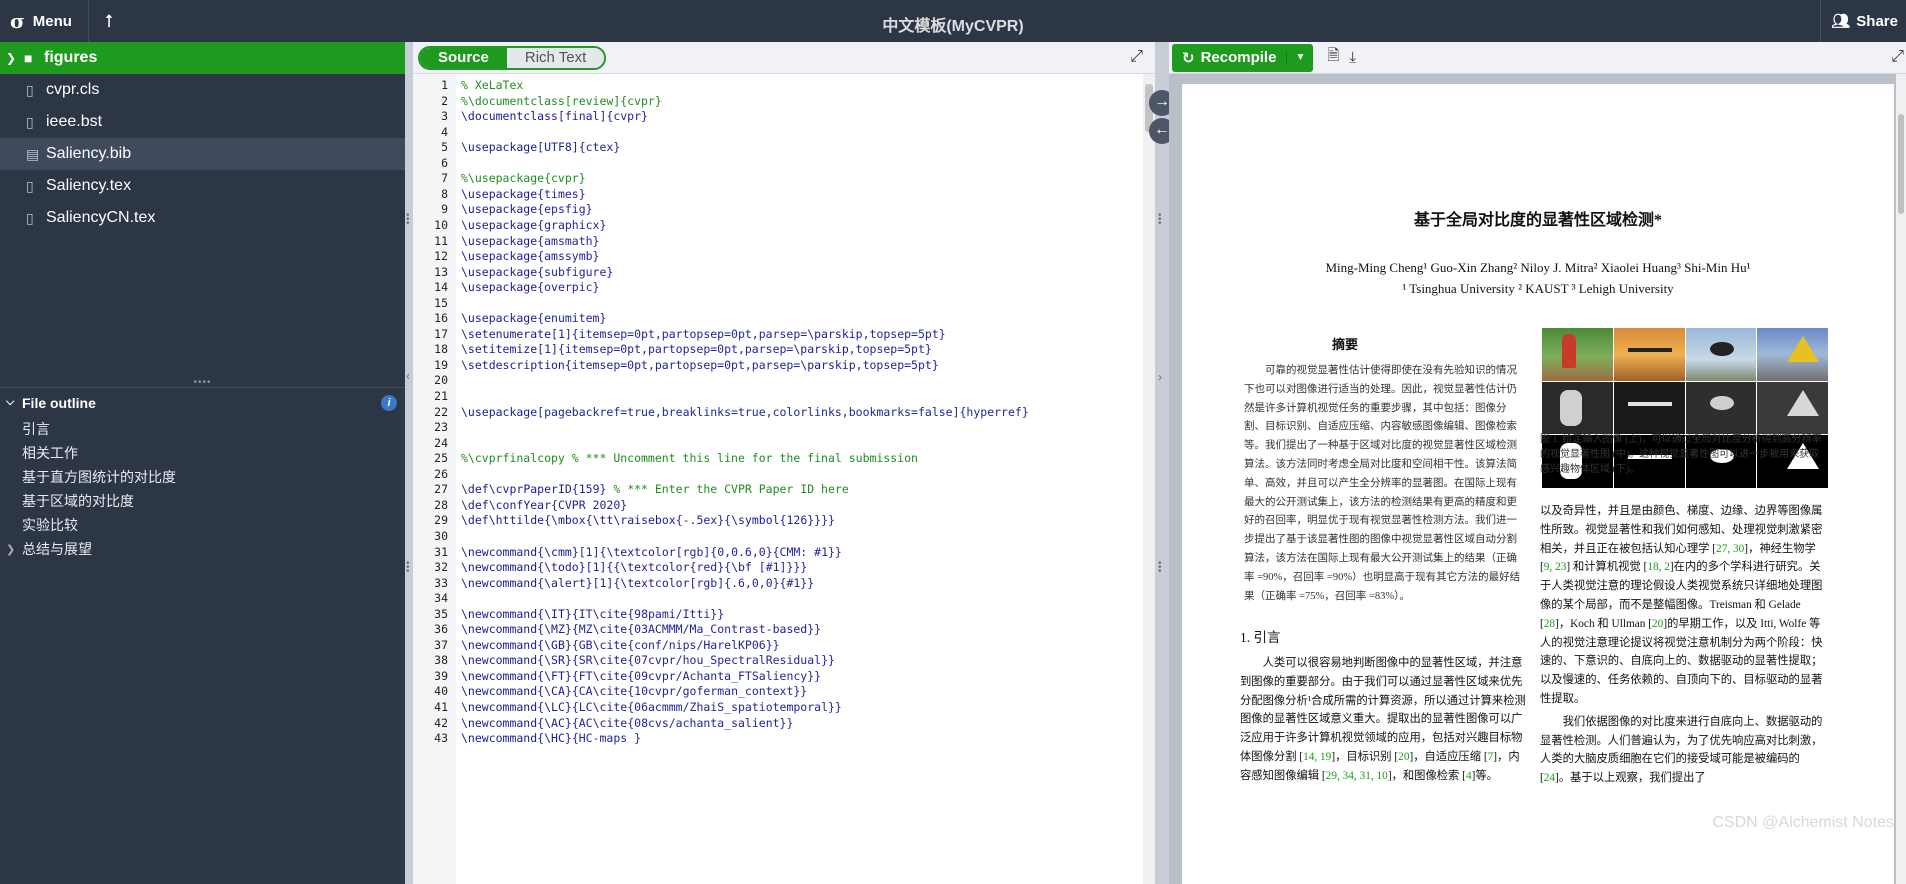  Describe the element at coordinates (44, 21) in the screenshot. I see `menu-button: 𝛔 Menu` at that location.